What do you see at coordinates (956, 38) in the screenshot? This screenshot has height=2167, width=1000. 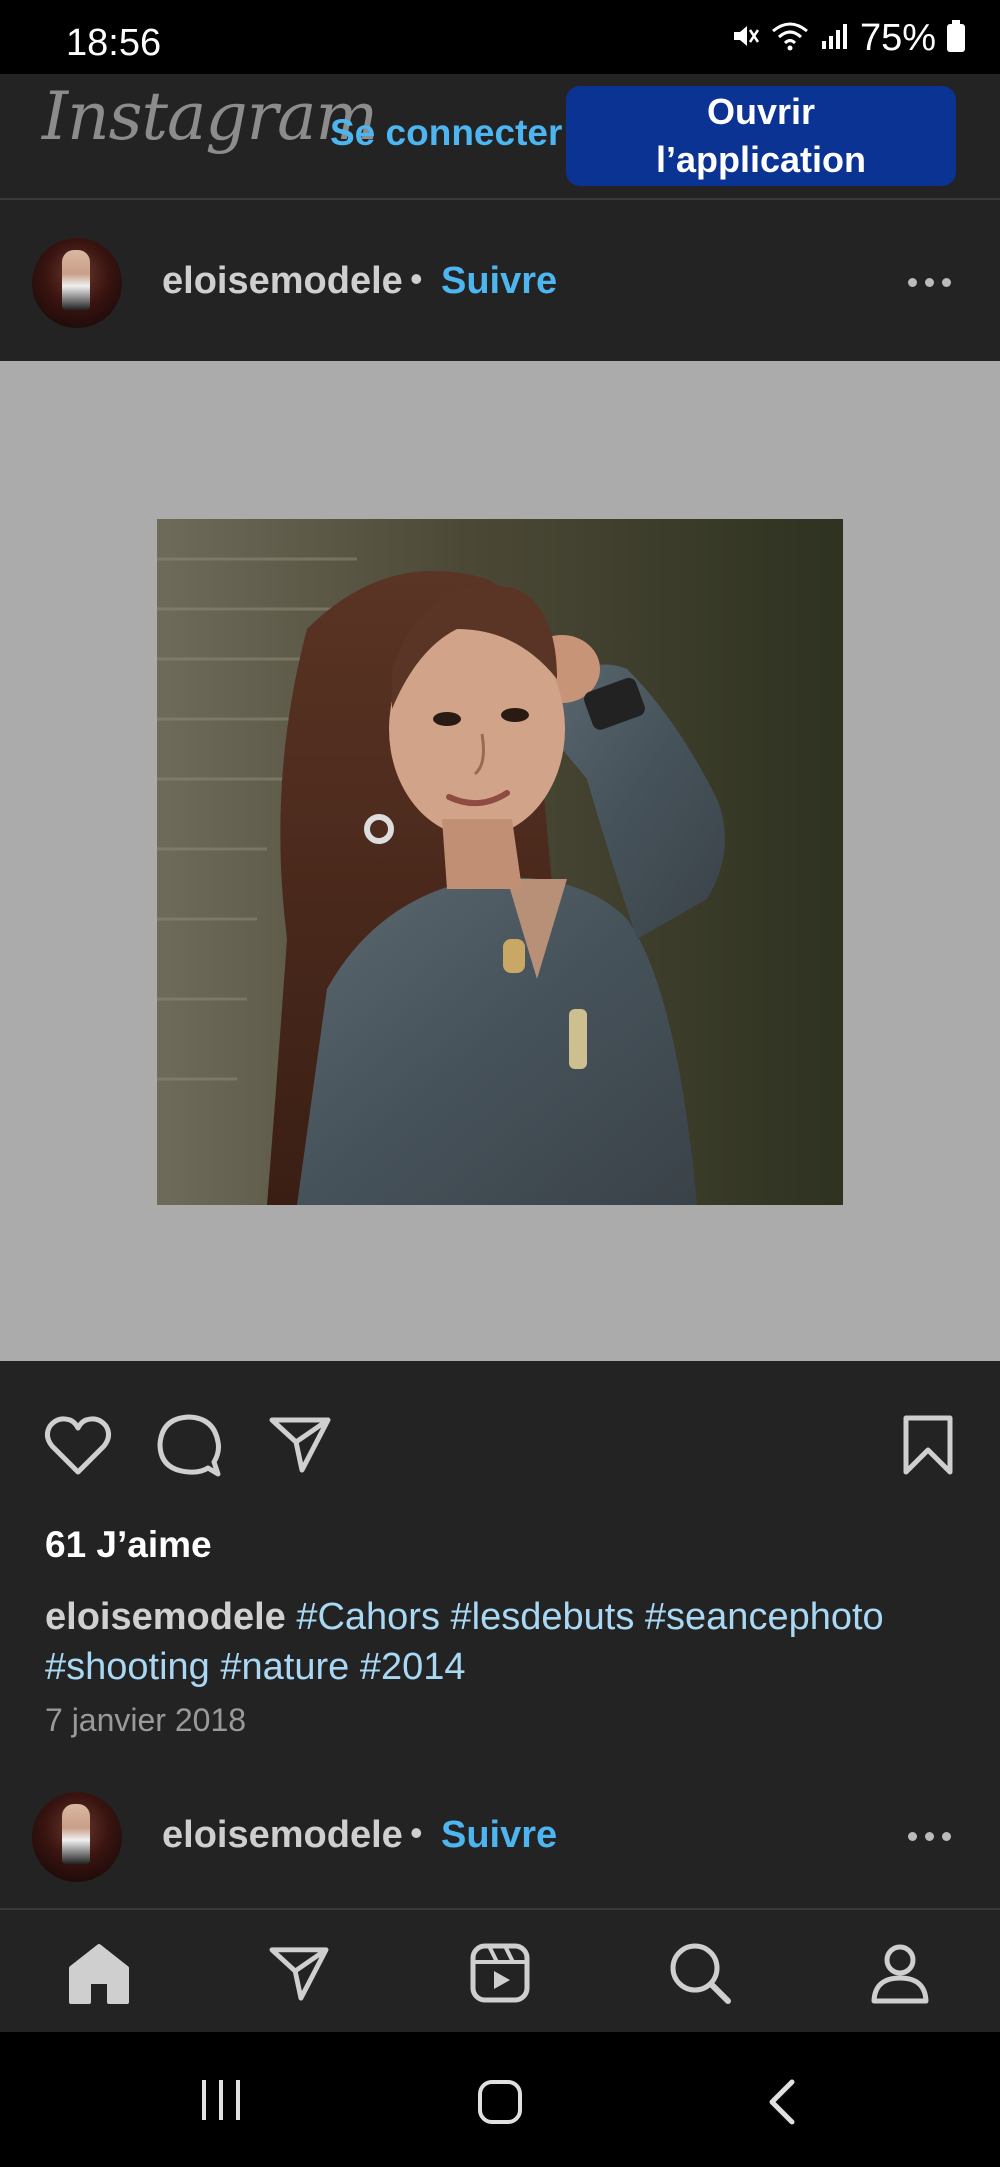 I see `battery-icon` at bounding box center [956, 38].